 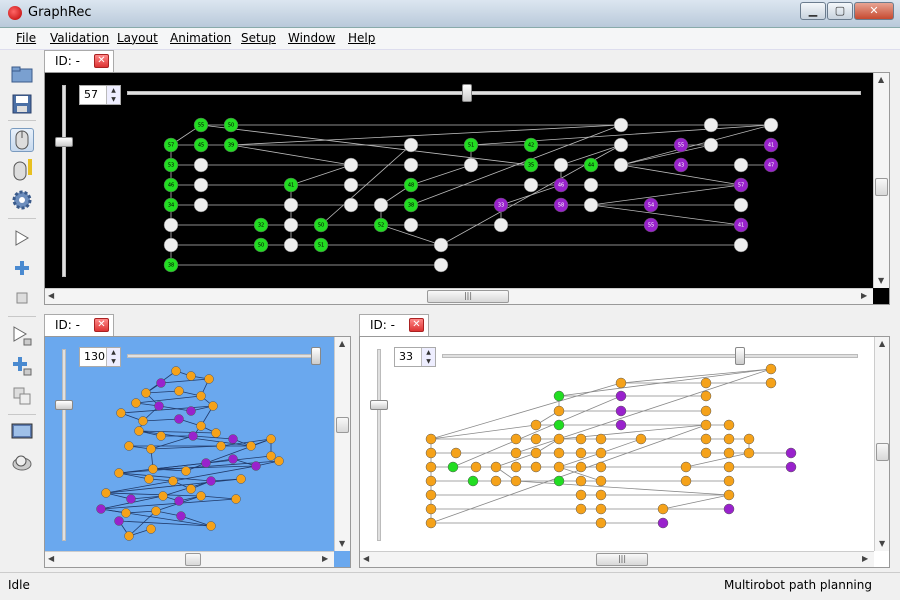 I want to click on menu-layout: Layout, so click(x=137, y=38).